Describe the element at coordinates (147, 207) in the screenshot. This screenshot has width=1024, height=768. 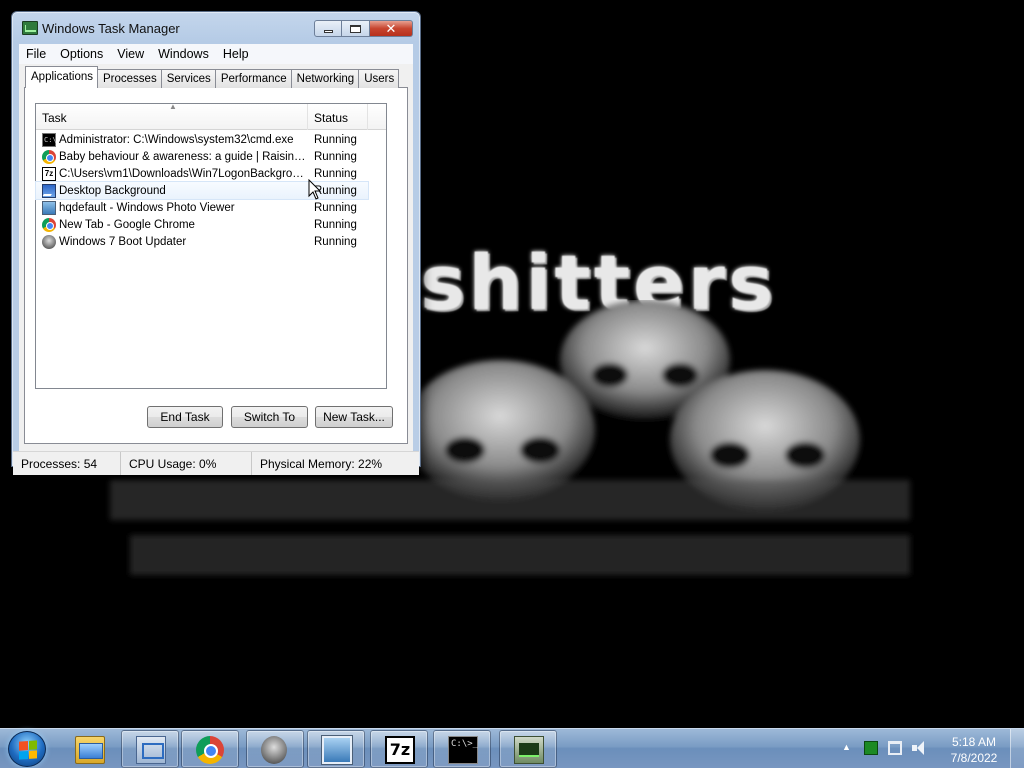
I see `task-name: hqdefault - Windows Photo Viewer` at that location.